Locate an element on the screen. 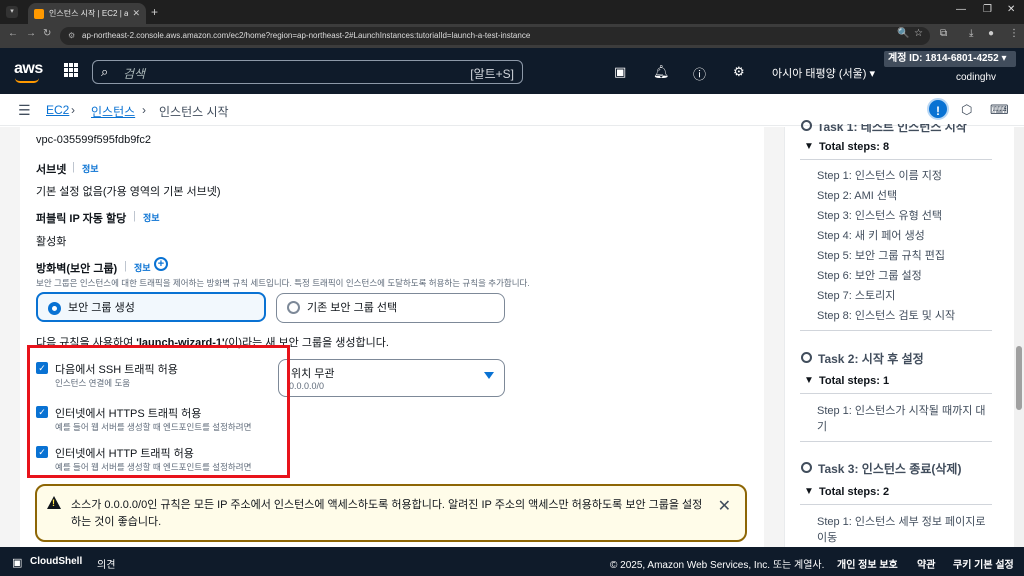  account-id-badge: 계정 ID: 1814-6801-4252 ▾ is located at coordinates (950, 59).